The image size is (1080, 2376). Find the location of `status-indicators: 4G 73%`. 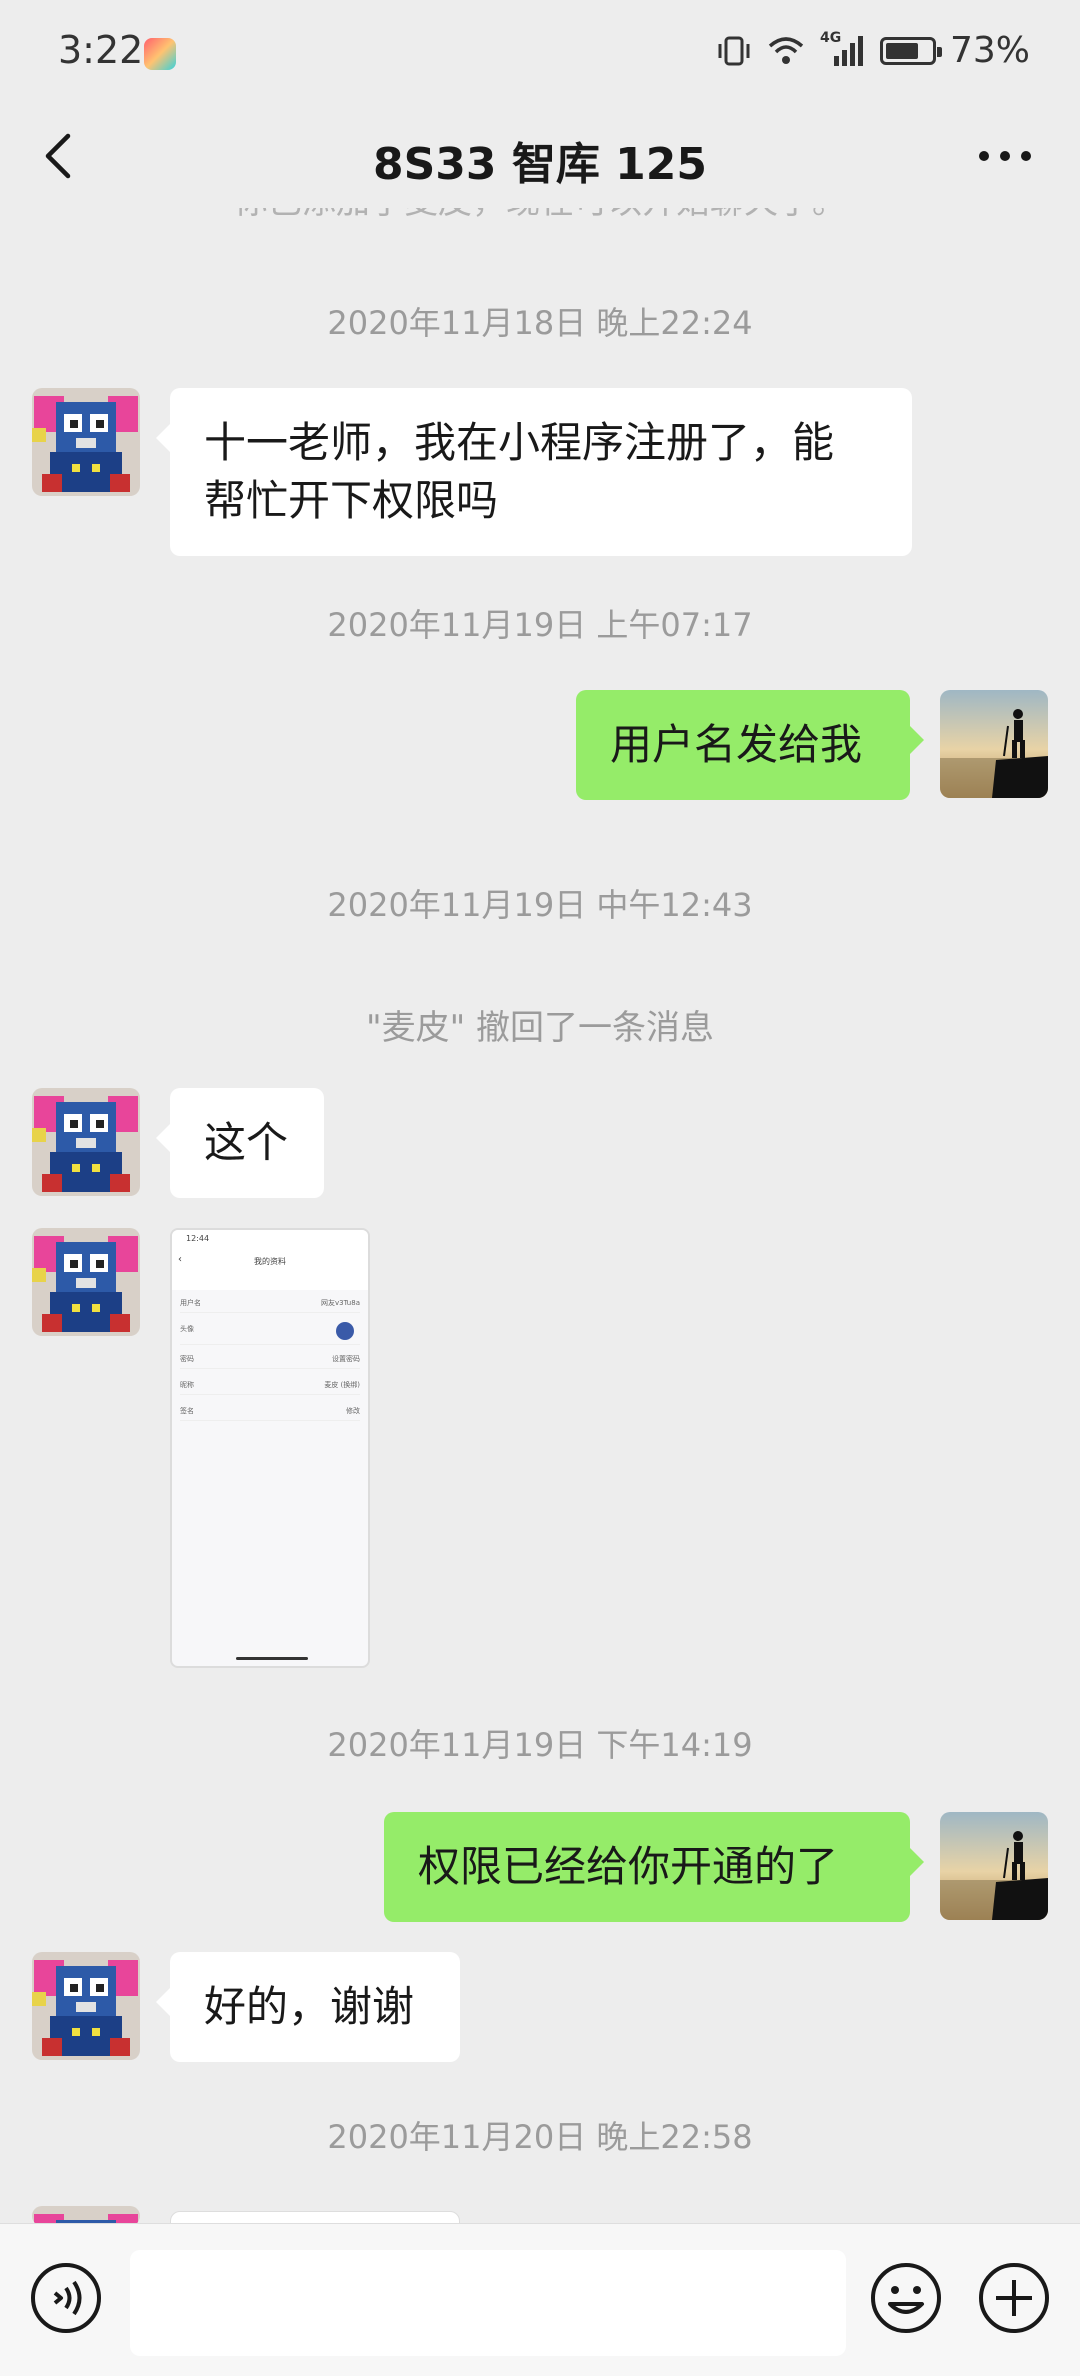

status-indicators: 4G 73% is located at coordinates (873, 50).